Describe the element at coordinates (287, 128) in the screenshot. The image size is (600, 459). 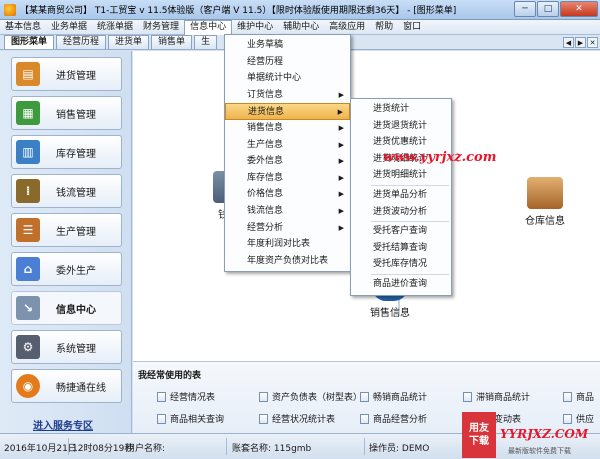
I see `menu-item-sales-info: 销售信息 ▶` at that location.